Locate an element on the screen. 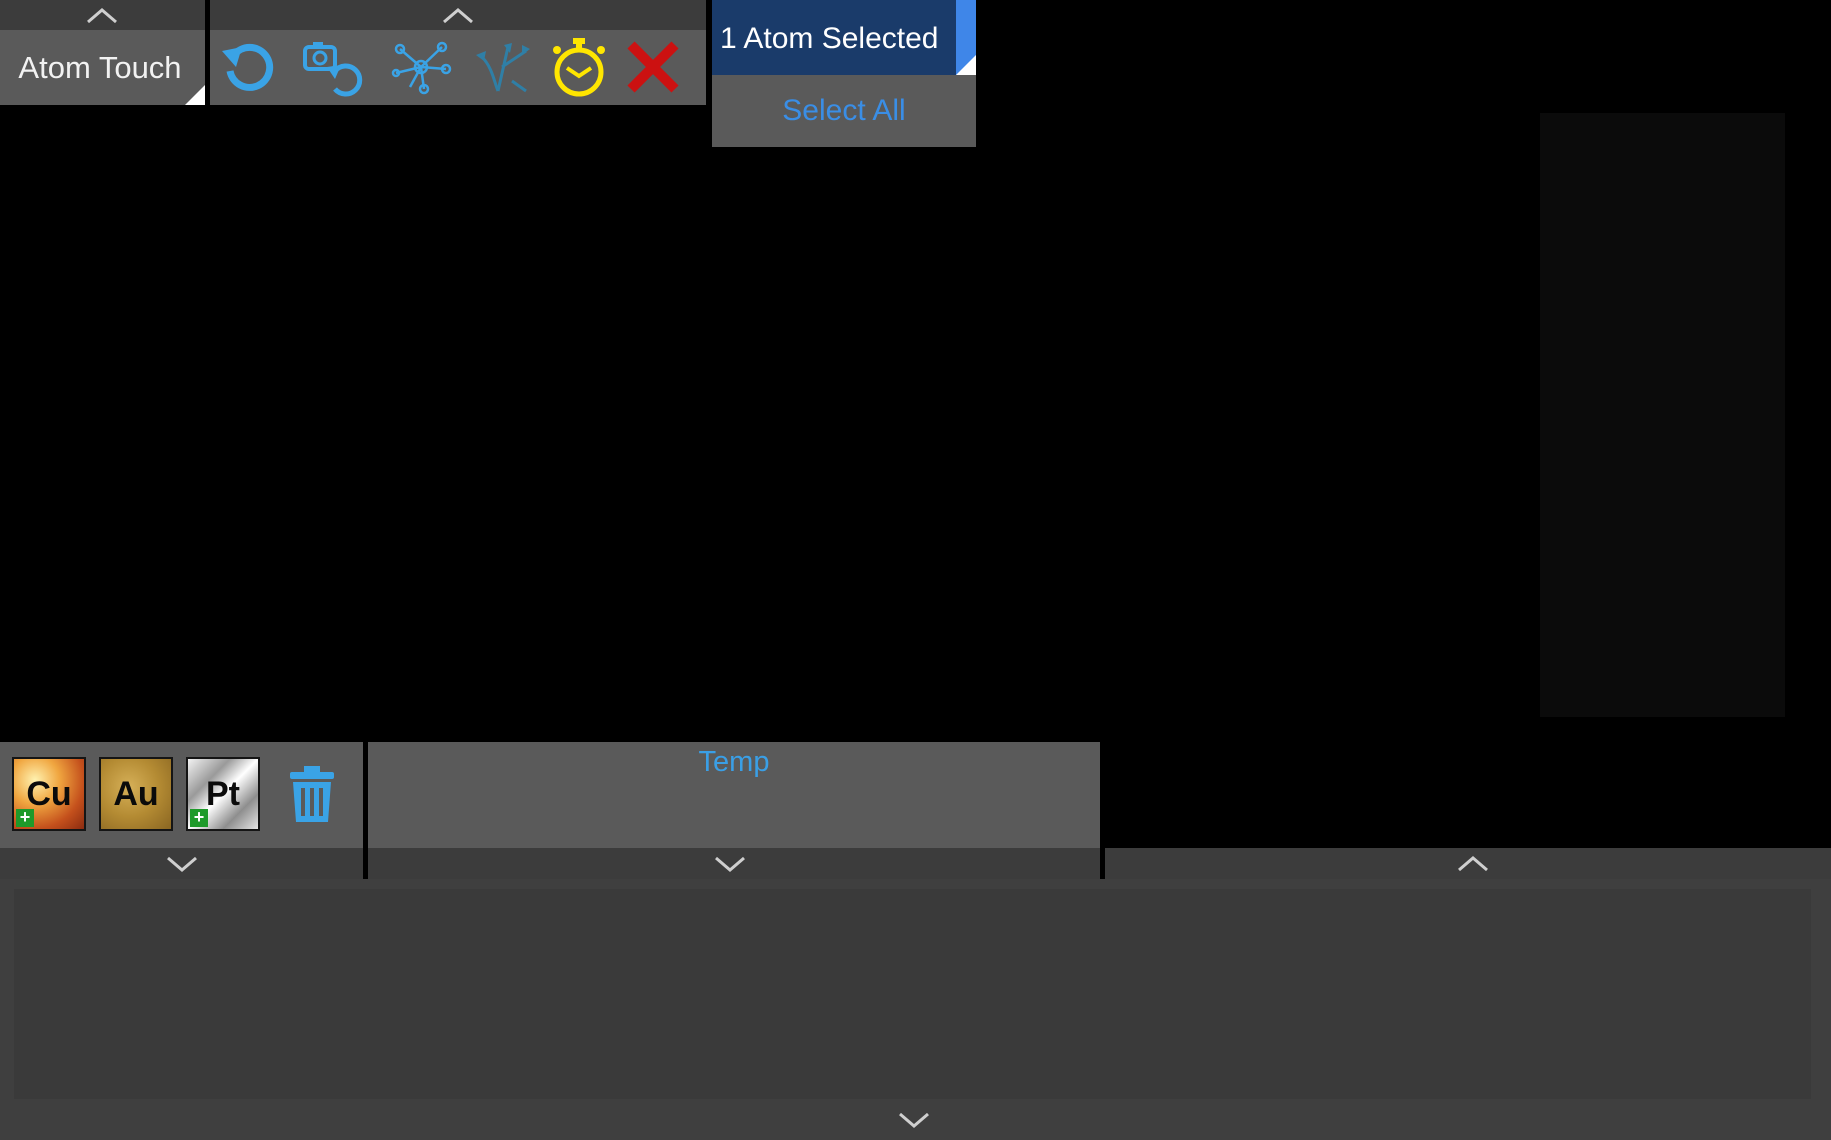 This screenshot has height=1140, width=1831. camera-reset-button is located at coordinates (333, 67).